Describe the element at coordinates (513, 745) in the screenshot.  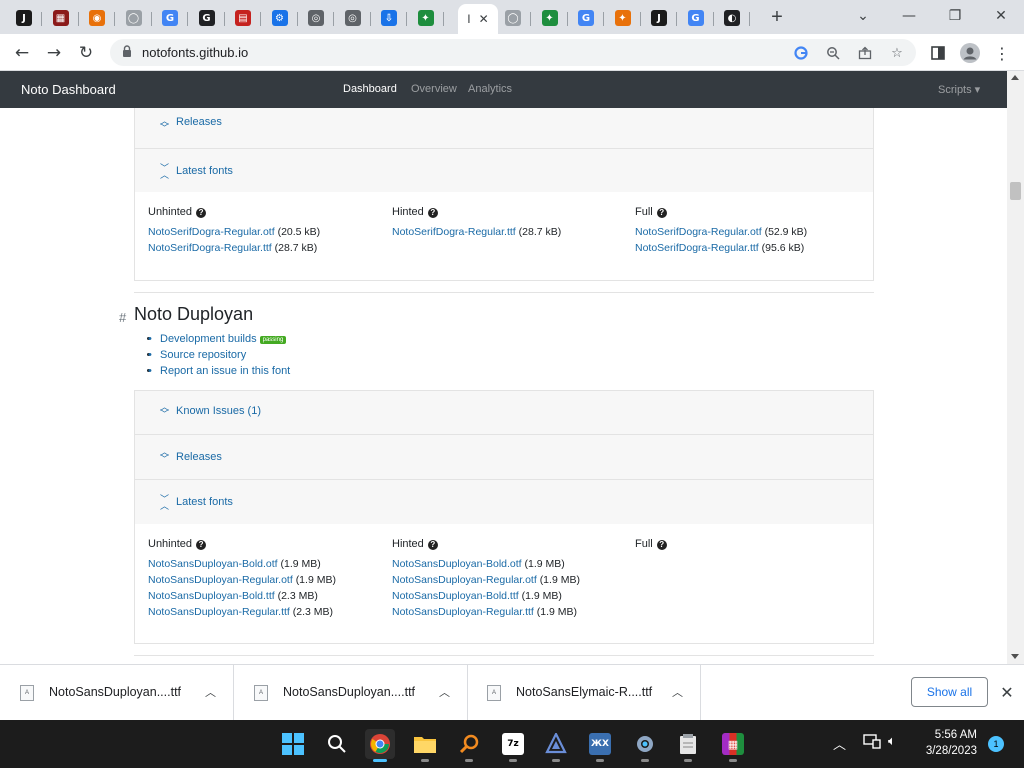
I see `7zip-icon: 7z` at that location.